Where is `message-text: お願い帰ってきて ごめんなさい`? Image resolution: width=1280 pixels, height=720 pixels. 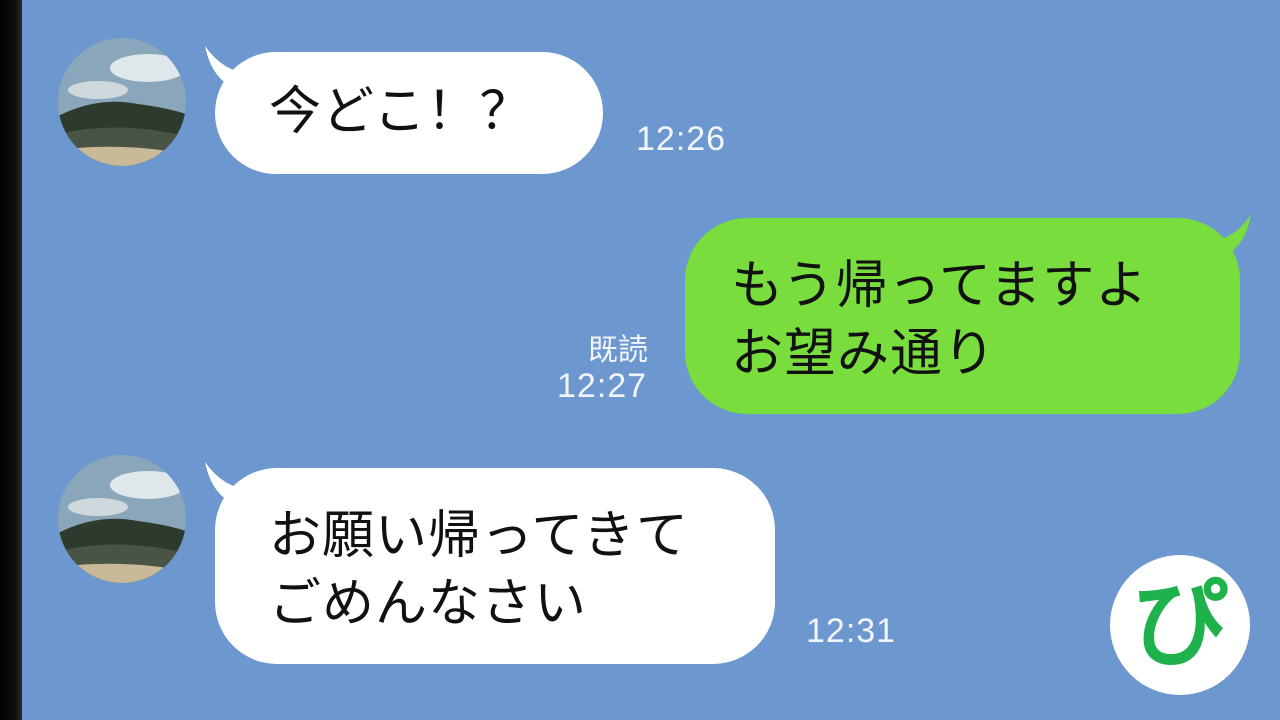 message-text: お願い帰ってきて ごめんなさい is located at coordinates (479, 570).